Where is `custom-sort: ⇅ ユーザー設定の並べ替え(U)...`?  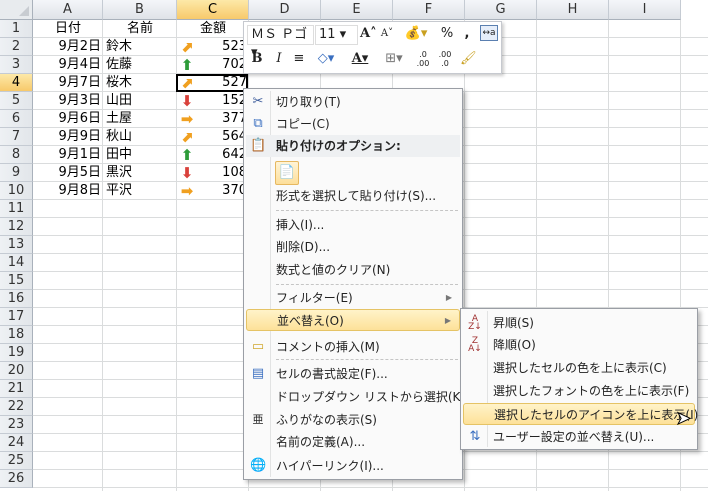
custom-sort: ⇅ ユーザー設定の並べ替え(U)... is located at coordinates (579, 437).